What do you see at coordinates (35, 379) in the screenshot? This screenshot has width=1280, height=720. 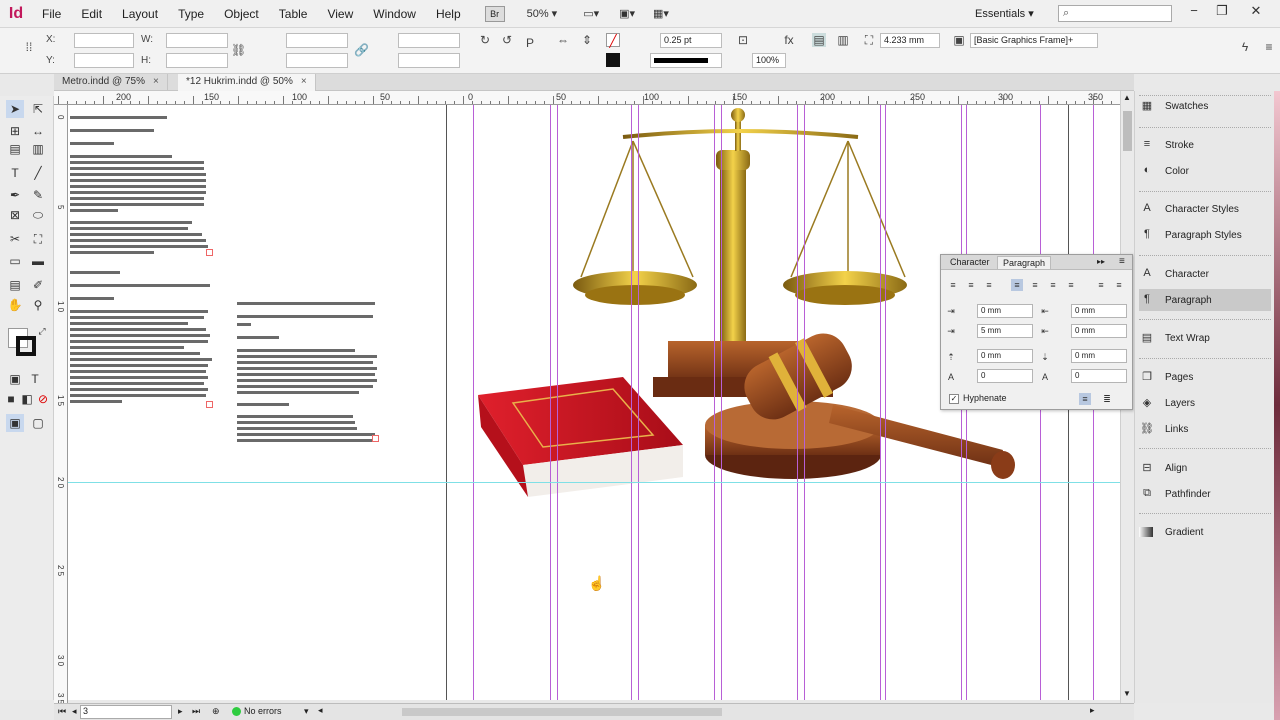 I see `formatting-text-icon: T` at bounding box center [35, 379].